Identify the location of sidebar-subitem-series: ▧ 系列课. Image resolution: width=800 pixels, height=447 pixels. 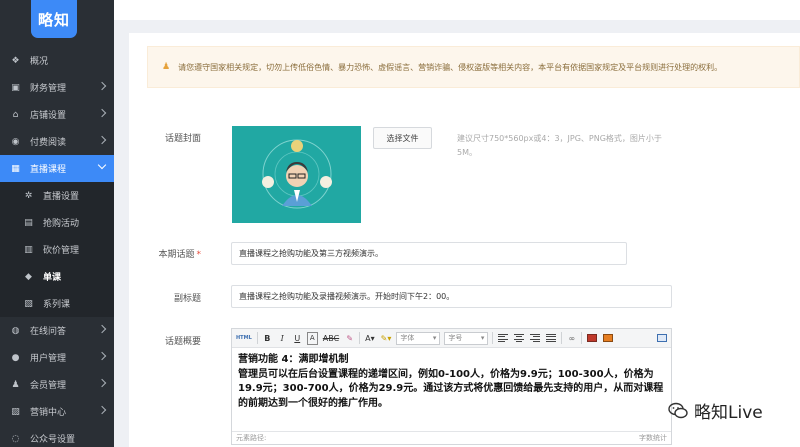
(57, 303).